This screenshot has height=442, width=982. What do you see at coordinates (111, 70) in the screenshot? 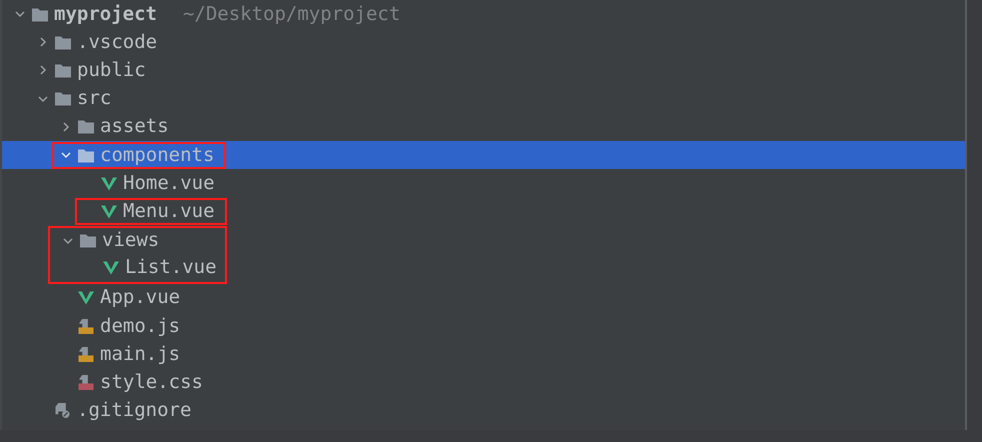
I see `file-name: public` at bounding box center [111, 70].